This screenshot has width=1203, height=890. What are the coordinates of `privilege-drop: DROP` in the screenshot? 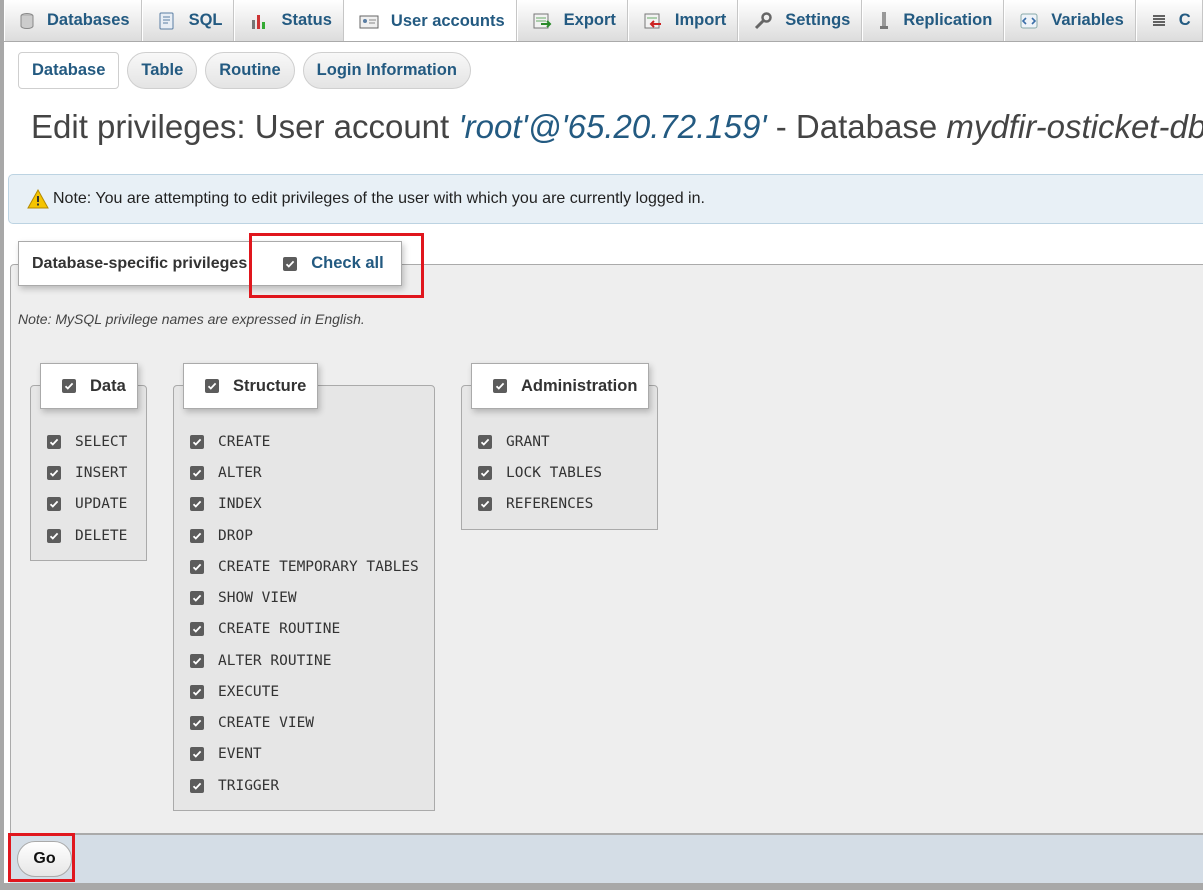 It's located at (221, 536).